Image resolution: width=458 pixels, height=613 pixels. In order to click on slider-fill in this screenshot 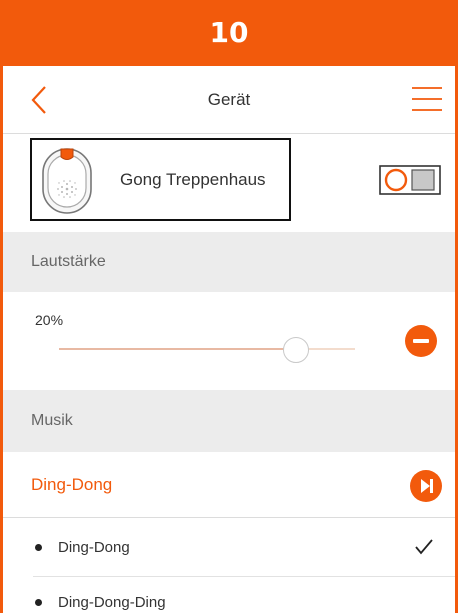, I will do `click(177, 349)`.